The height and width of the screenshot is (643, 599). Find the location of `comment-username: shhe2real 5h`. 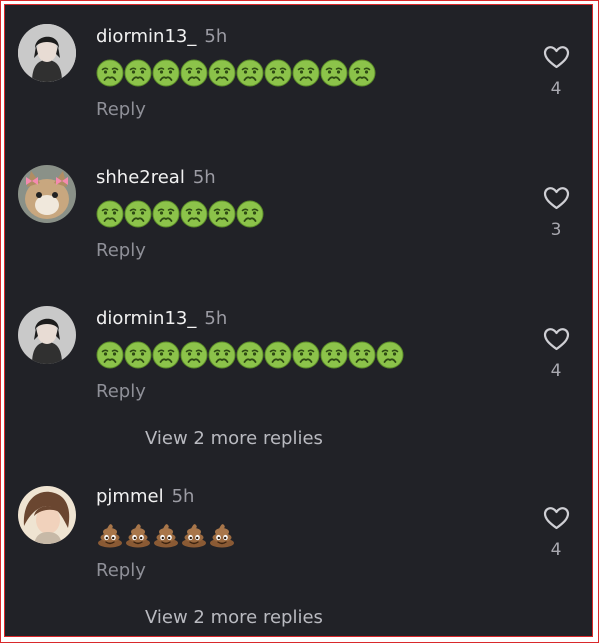

comment-username: shhe2real 5h is located at coordinates (156, 177).